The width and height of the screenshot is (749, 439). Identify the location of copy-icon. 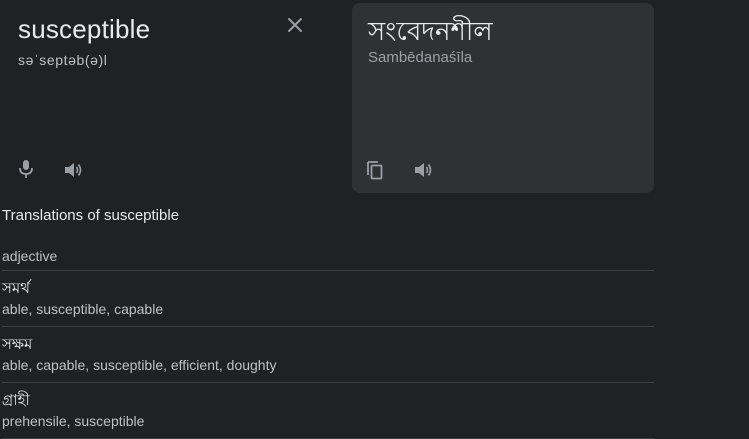
(375, 170).